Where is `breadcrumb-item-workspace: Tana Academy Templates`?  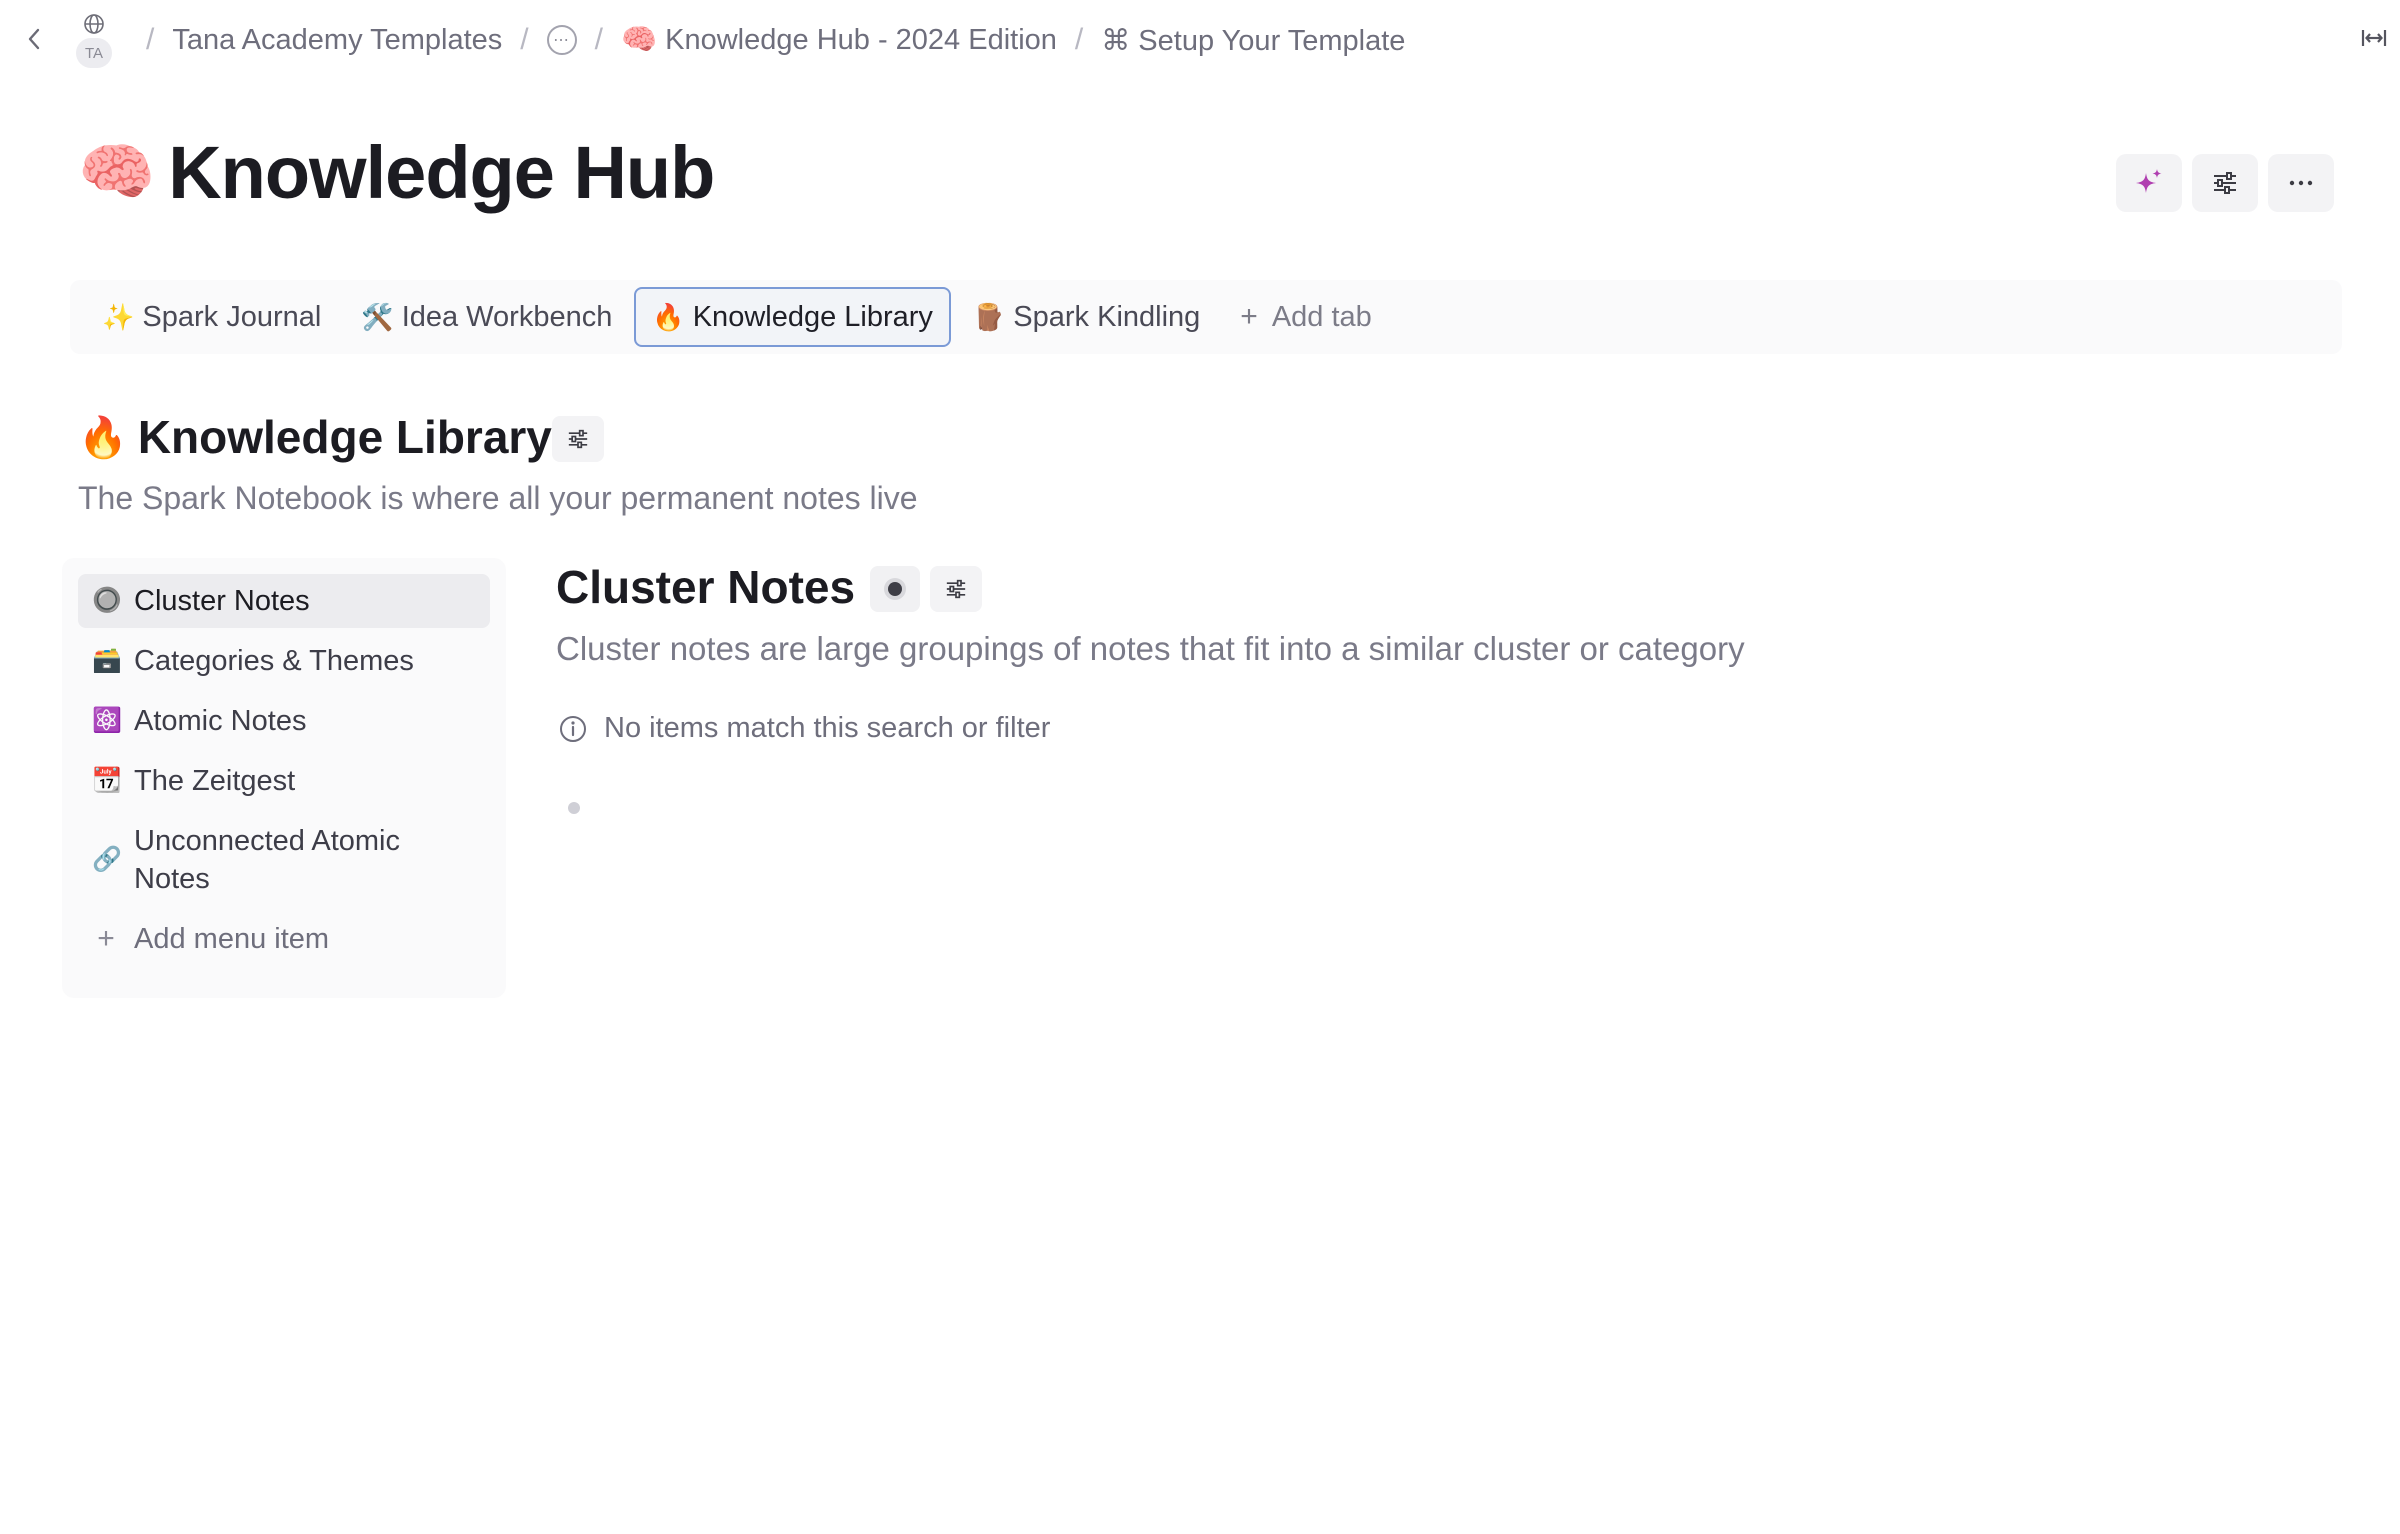 breadcrumb-item-workspace: Tana Academy Templates is located at coordinates (337, 40).